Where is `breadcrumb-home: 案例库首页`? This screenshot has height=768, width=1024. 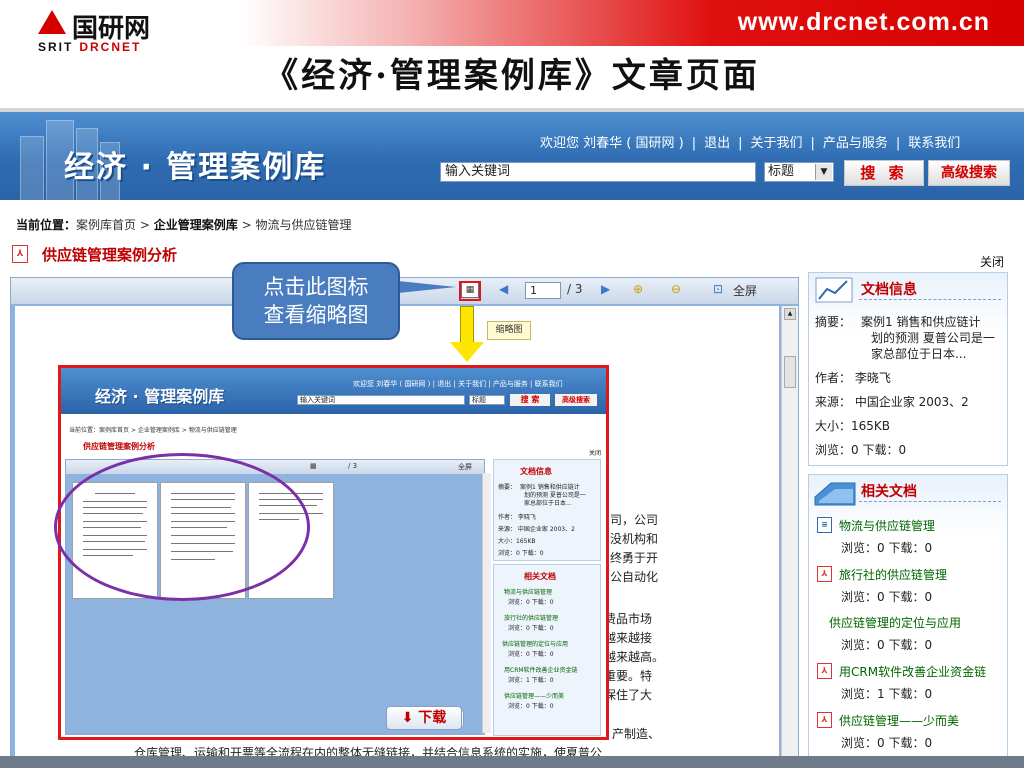
breadcrumb-home: 案例库首页 is located at coordinates (106, 225).